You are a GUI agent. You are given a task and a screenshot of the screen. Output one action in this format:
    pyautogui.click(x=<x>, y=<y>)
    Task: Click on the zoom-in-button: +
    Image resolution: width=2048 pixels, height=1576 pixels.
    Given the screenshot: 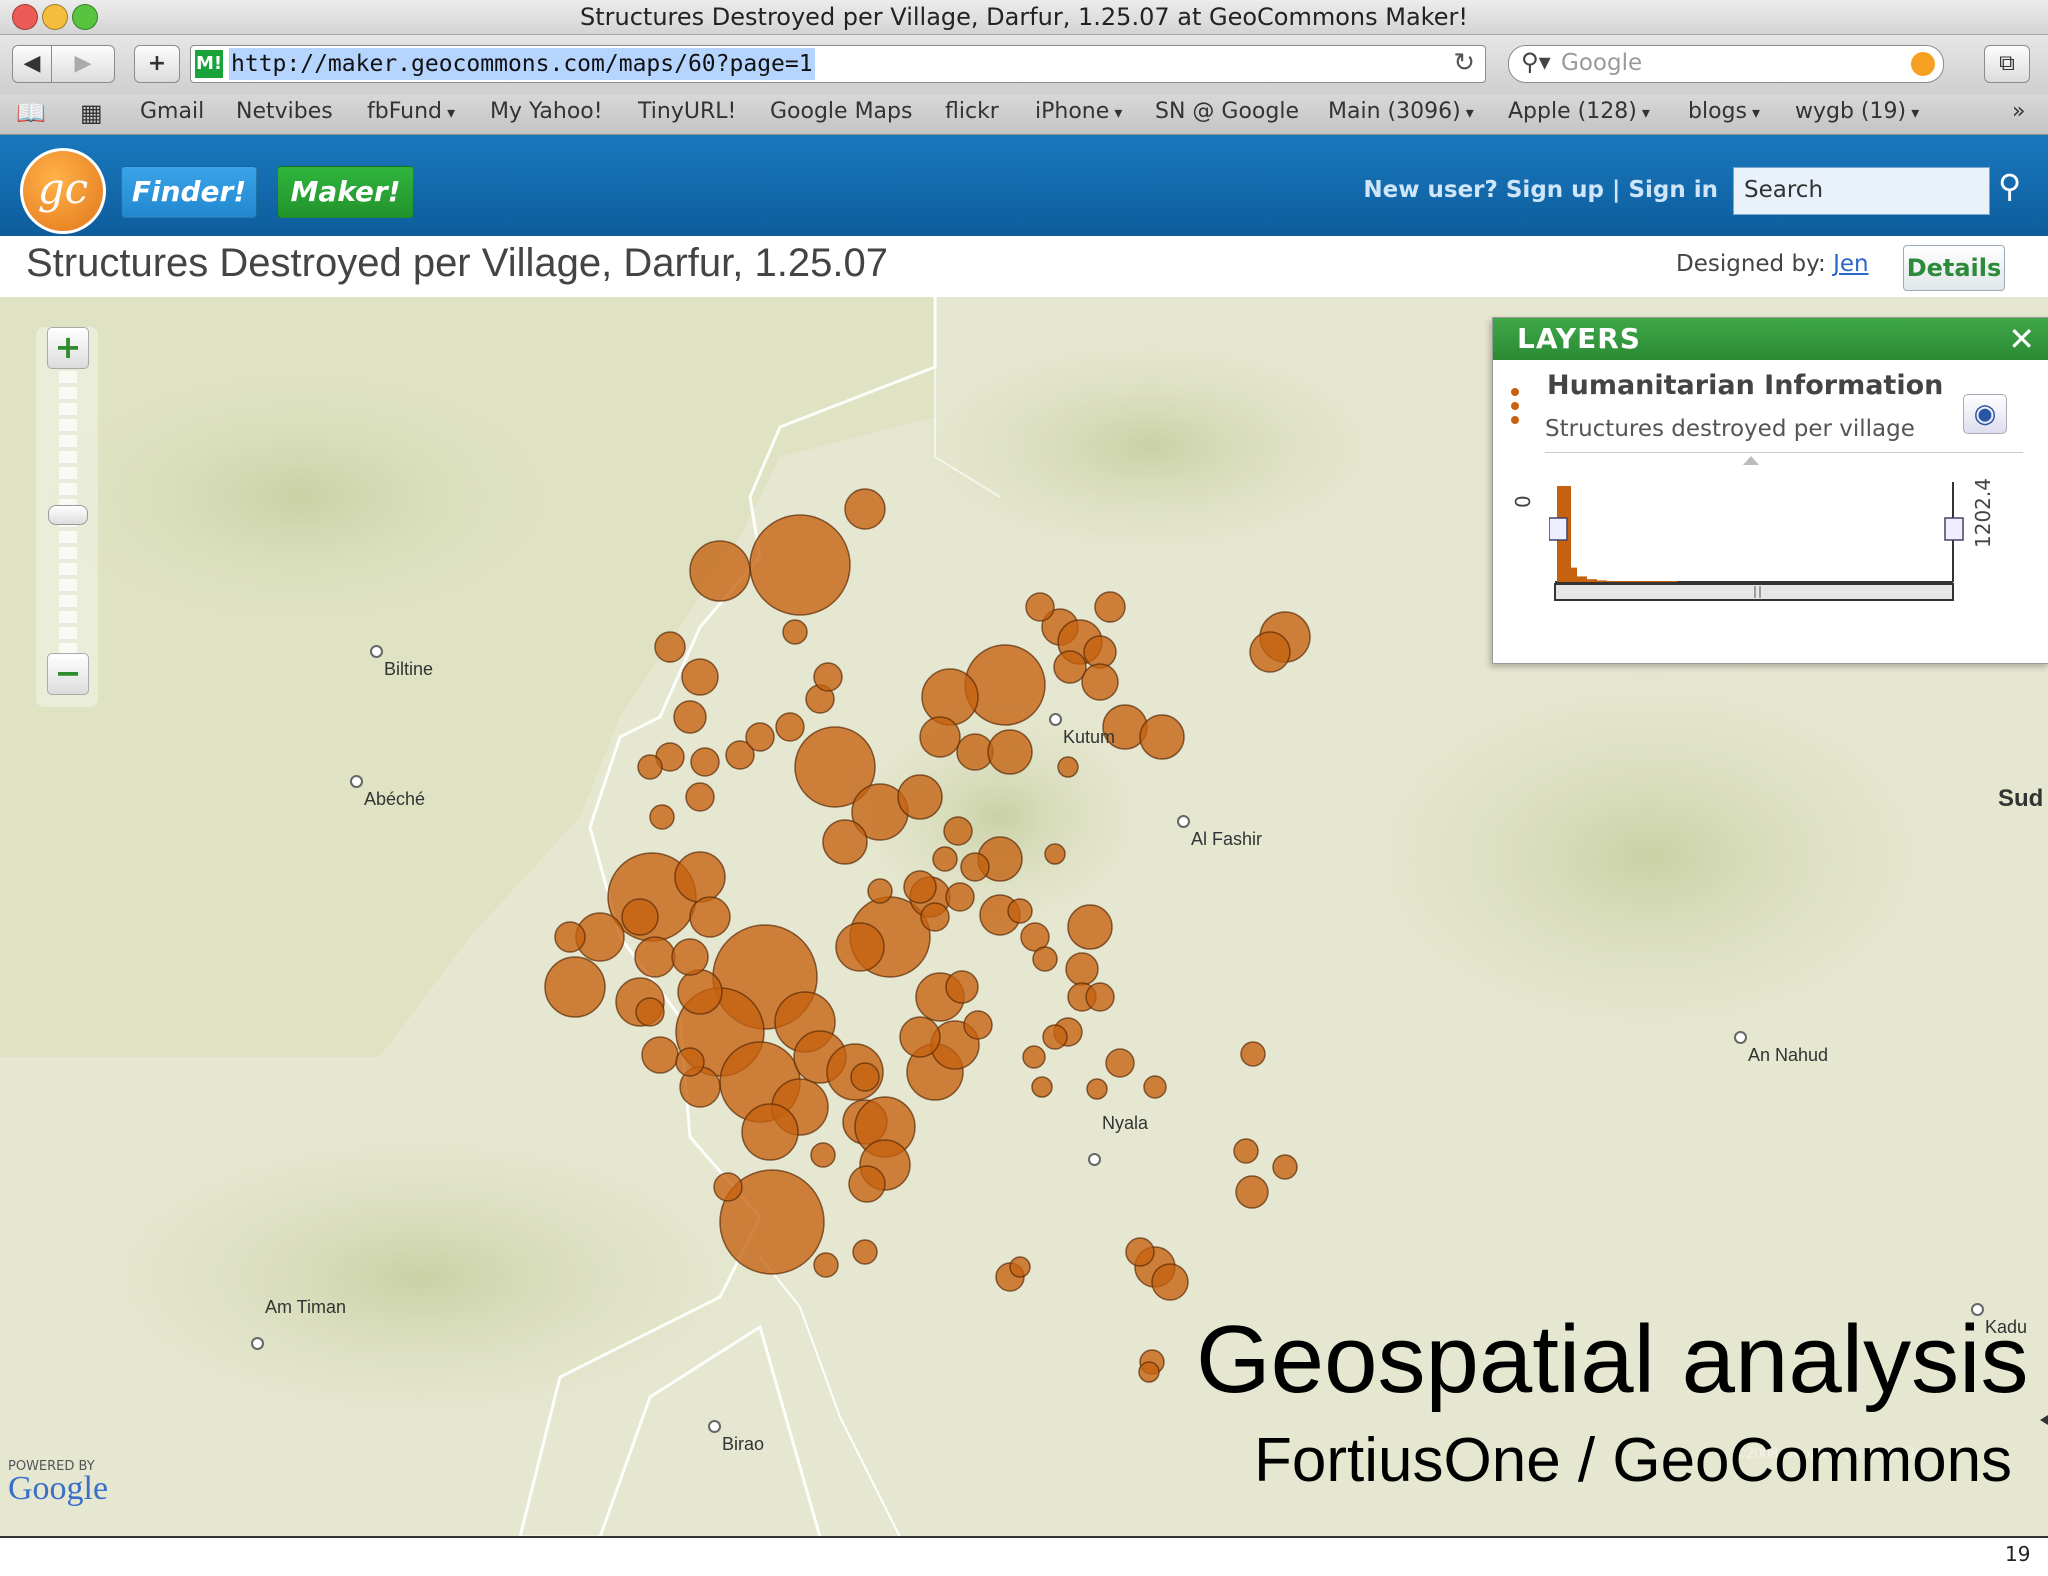 What is the action you would take?
    pyautogui.click(x=68, y=348)
    